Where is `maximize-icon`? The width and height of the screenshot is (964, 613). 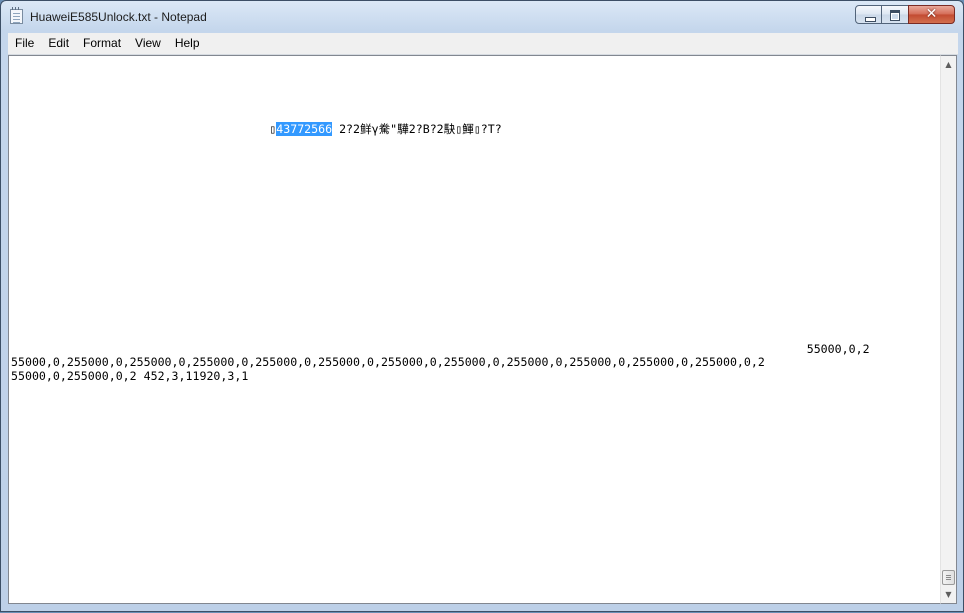
maximize-icon is located at coordinates (895, 15).